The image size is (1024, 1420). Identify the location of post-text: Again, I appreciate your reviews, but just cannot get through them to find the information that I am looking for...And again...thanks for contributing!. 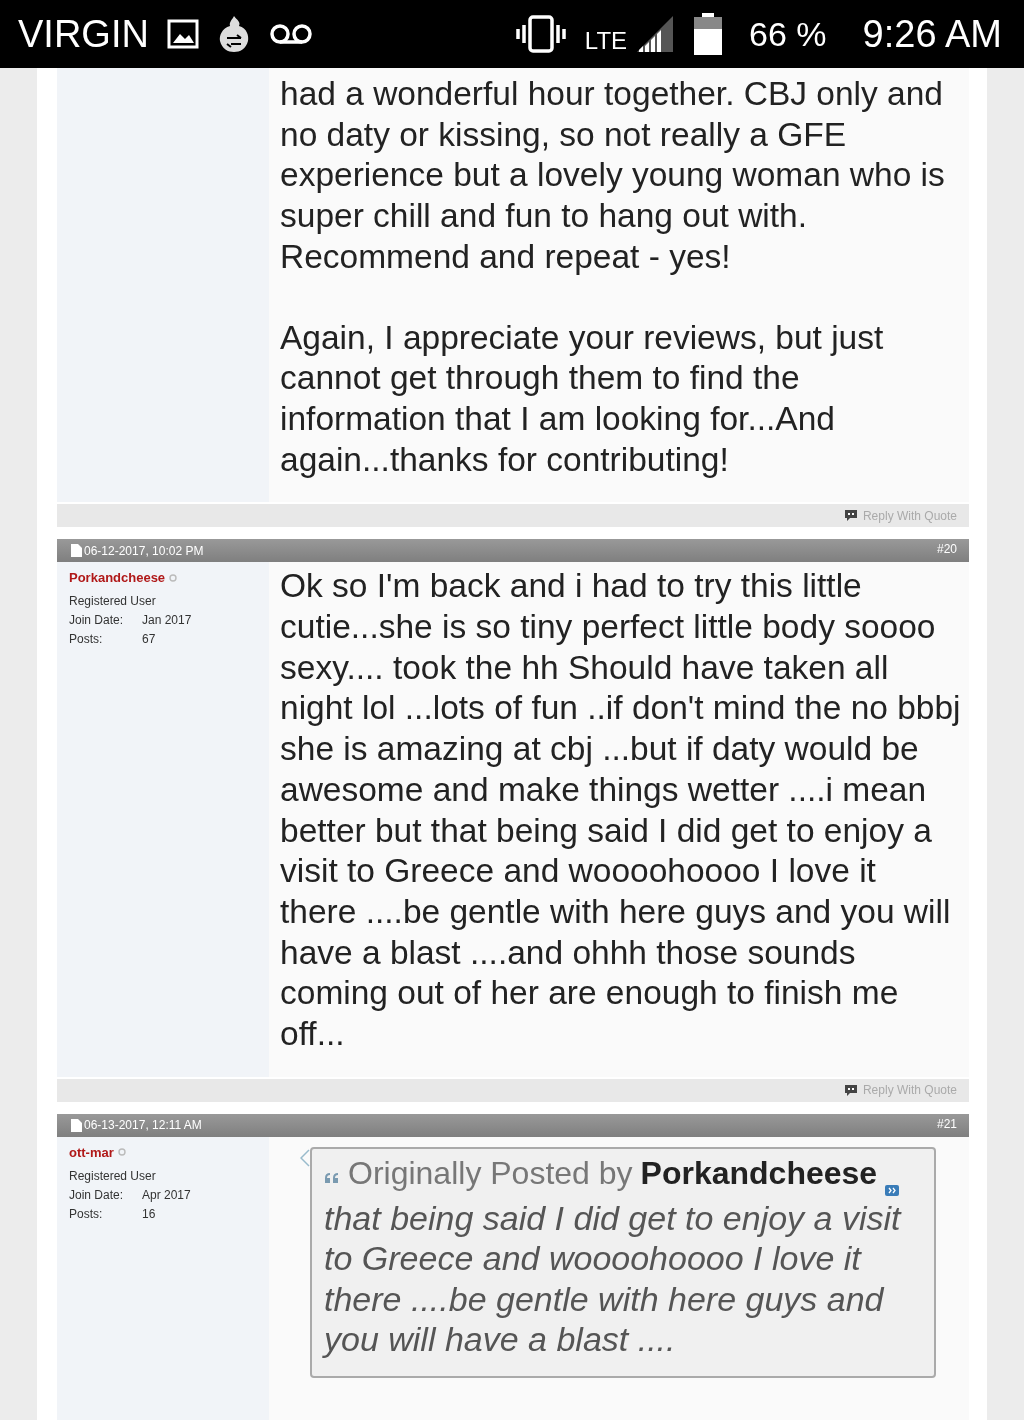
(582, 398).